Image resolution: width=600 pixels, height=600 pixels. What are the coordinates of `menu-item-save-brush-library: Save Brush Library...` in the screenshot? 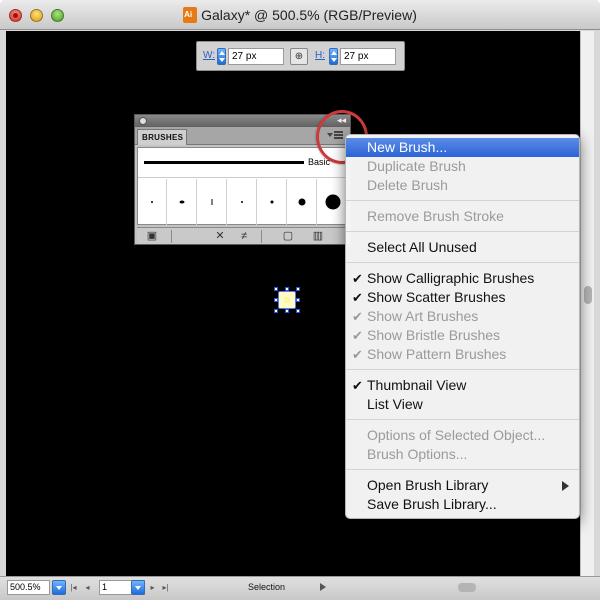 It's located at (462, 504).